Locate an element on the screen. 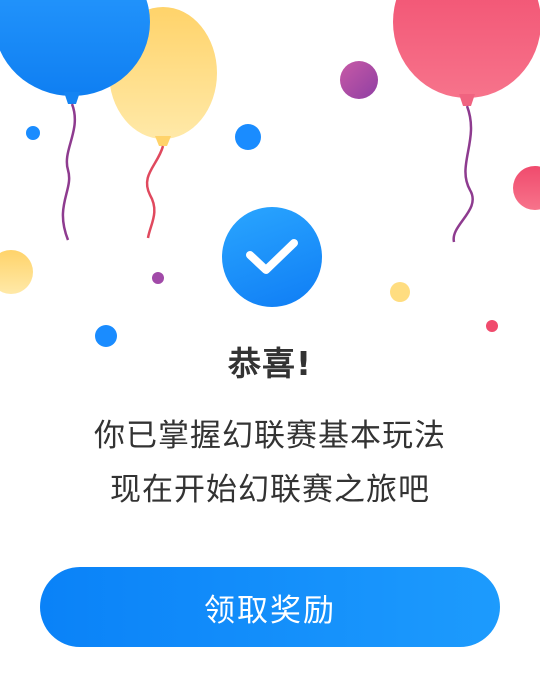 This screenshot has height=677, width=540. success-badge is located at coordinates (272, 257).